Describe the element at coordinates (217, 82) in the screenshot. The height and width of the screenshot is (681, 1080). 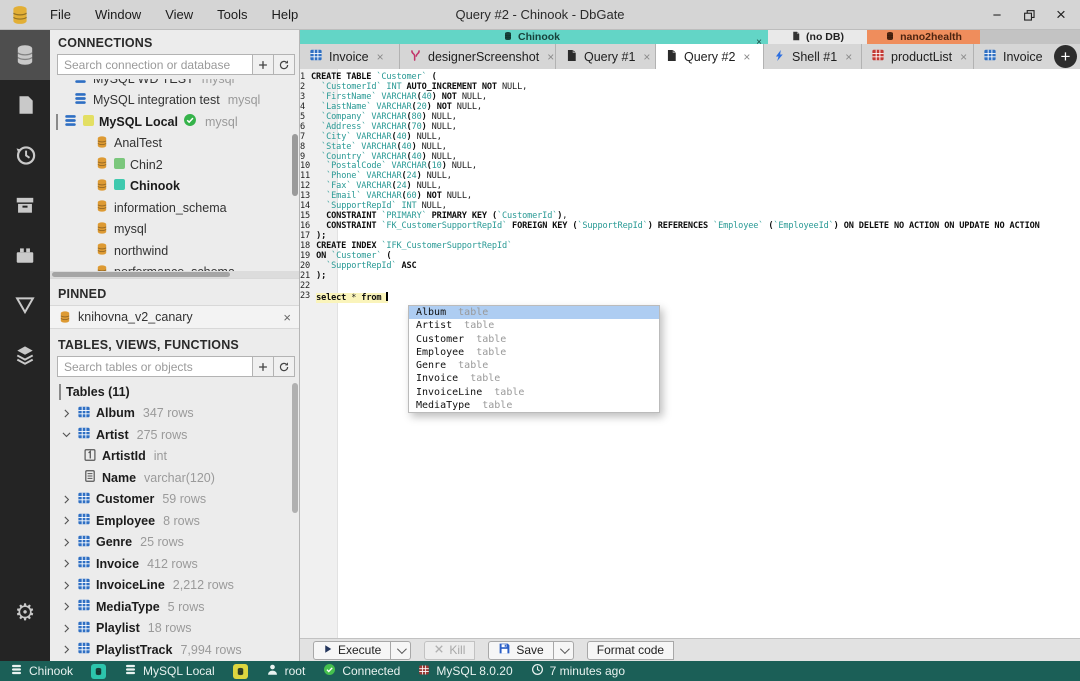
I see `engine-label: mysql` at that location.